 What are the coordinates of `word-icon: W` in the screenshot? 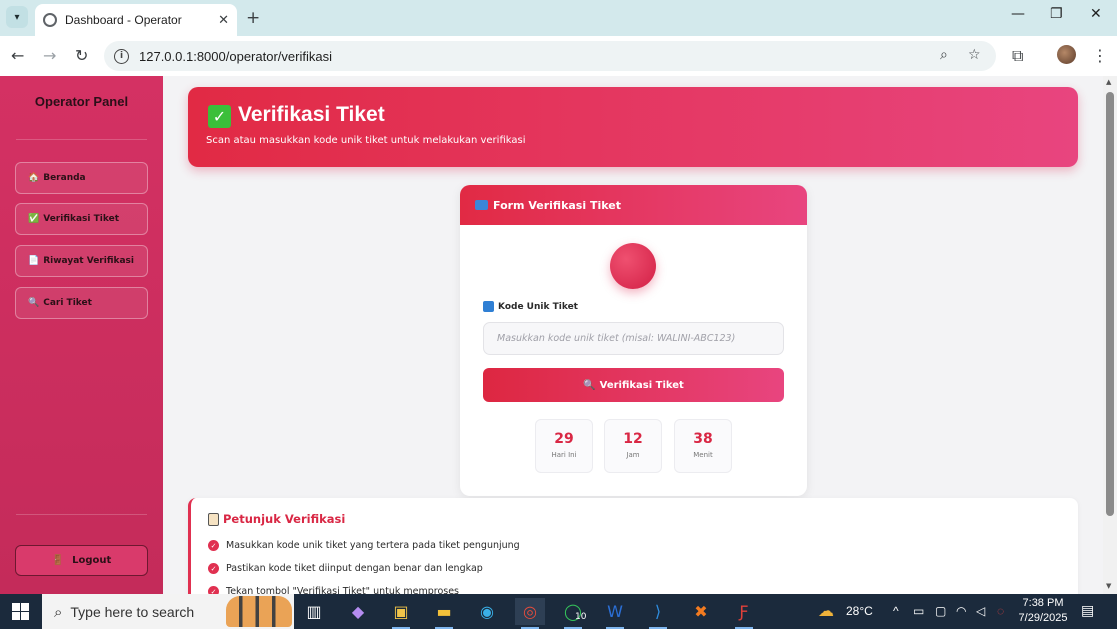 It's located at (615, 613).